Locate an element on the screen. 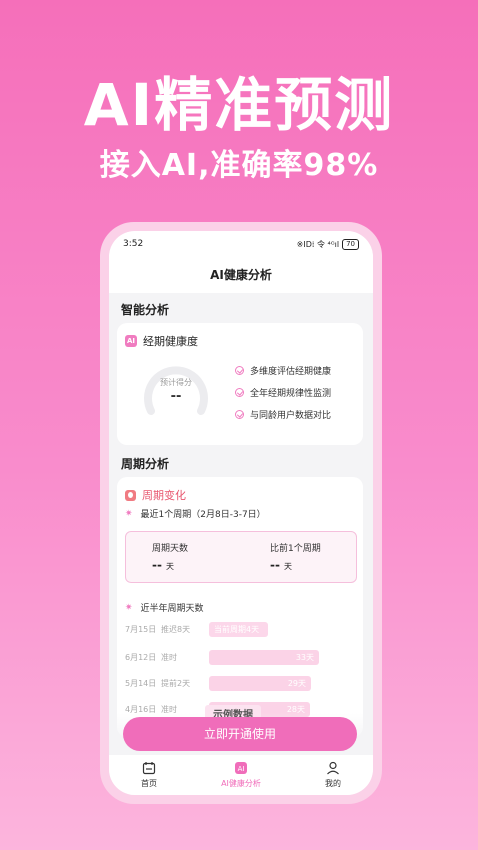 The height and width of the screenshot is (850, 478). cycle-row-date: 7月15日 is located at coordinates (141, 629).